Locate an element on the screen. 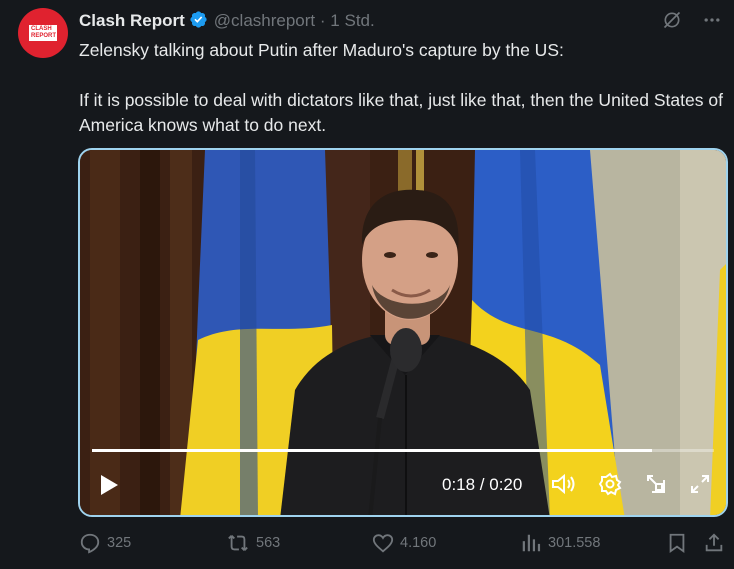 Image resolution: width=734 pixels, height=569 pixels. like-button: 4.160 is located at coordinates (404, 543).